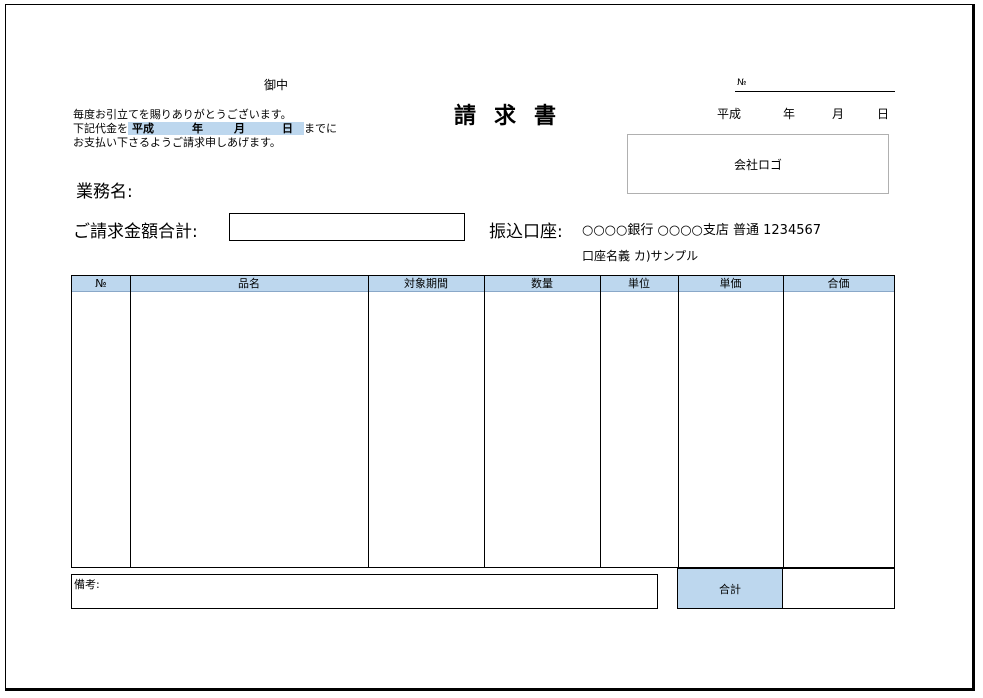 The image size is (983, 698). I want to click on column-header-amount: 合価, so click(838, 284).